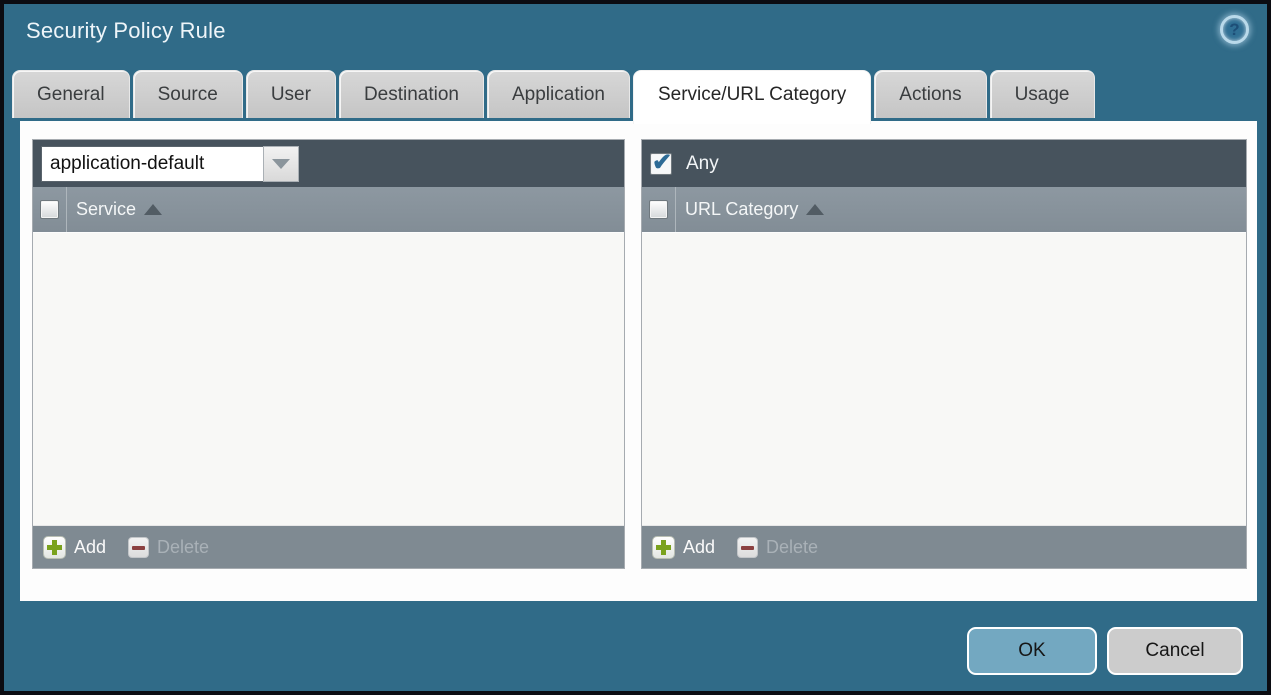 Image resolution: width=1271 pixels, height=695 pixels. What do you see at coordinates (558, 94) in the screenshot?
I see `tab-application: Application` at bounding box center [558, 94].